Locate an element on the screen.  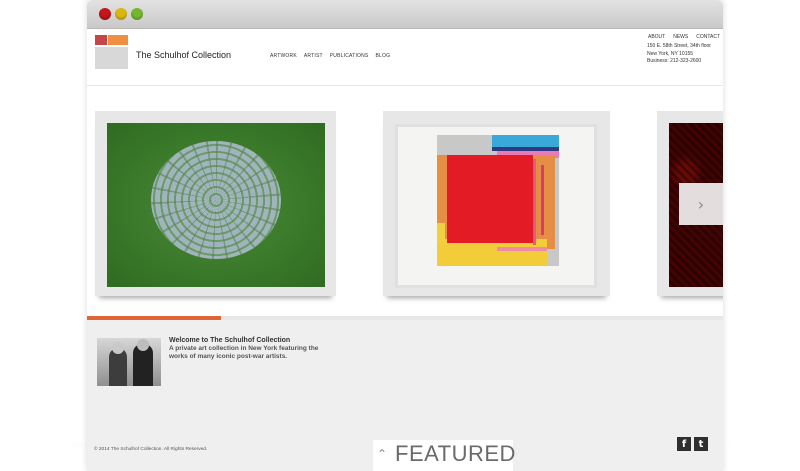
featured-tab: ⌃ FEATURED is located at coordinates (444, 455).